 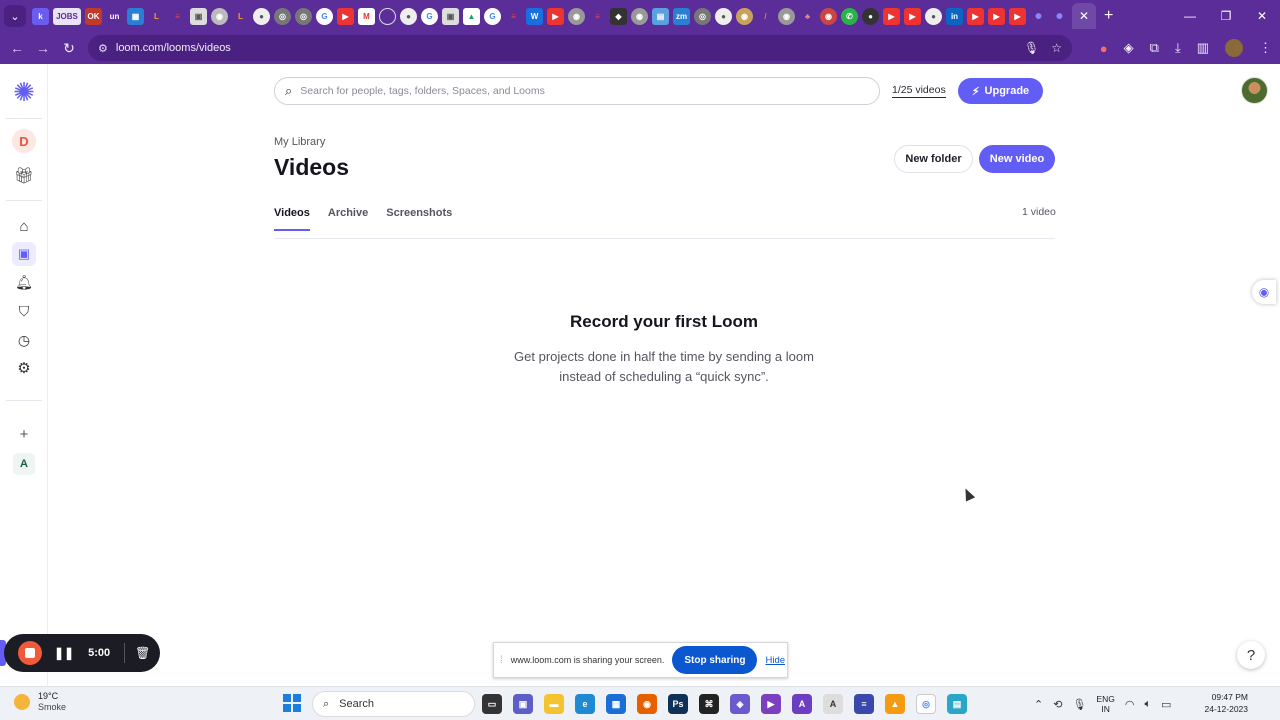 I want to click on tray-sync-icon: ⟲, so click(x=1057, y=704).